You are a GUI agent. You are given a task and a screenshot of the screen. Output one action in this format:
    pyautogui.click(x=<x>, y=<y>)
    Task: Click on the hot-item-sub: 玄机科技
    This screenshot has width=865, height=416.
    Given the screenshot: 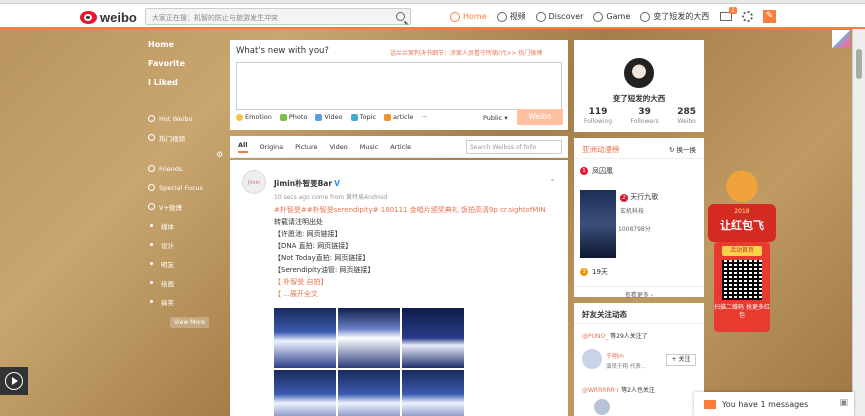 What is the action you would take?
    pyautogui.click(x=632, y=211)
    